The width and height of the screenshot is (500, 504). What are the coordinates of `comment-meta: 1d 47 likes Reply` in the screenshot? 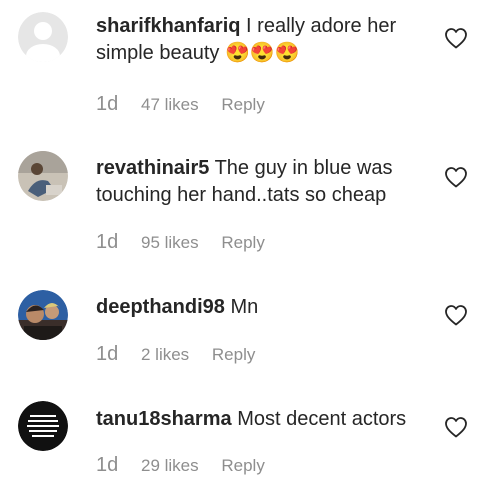 It's located at (180, 104).